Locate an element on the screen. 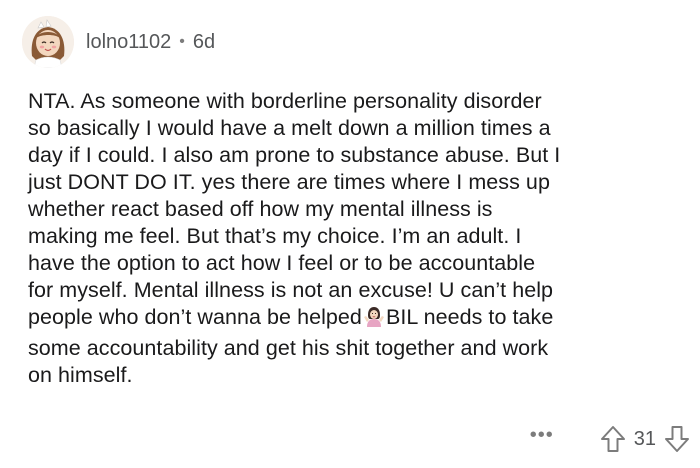 Image resolution: width=700 pixels, height=468 pixels. comment-header: lolno1102 • 6d is located at coordinates (118, 42).